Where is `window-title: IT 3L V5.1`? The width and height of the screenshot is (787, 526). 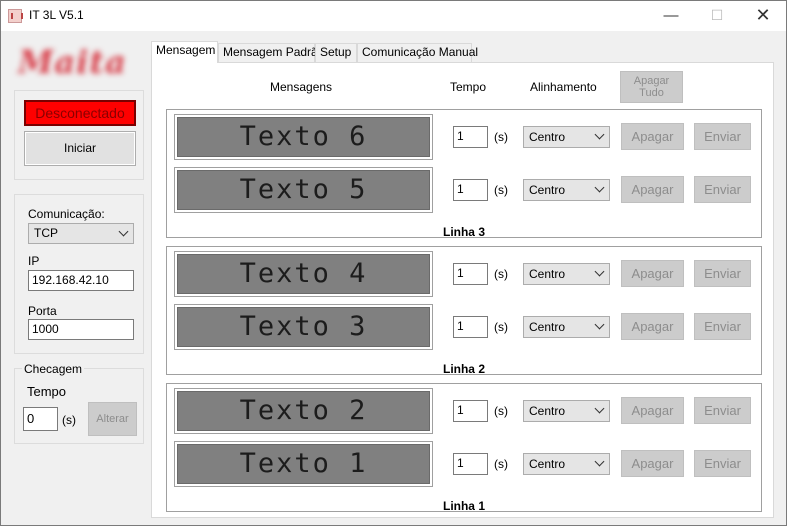 window-title: IT 3L V5.1 is located at coordinates (56, 15).